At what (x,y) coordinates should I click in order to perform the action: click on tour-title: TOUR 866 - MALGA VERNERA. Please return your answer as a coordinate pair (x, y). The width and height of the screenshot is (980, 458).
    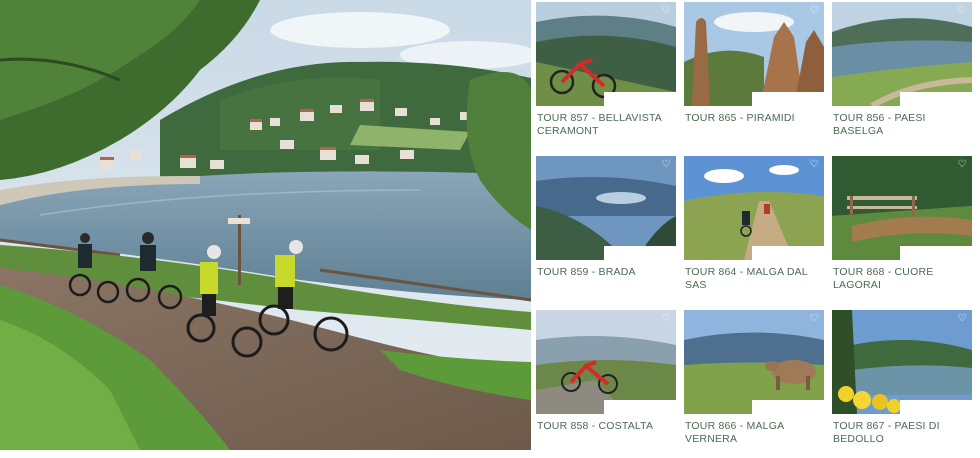
    Looking at the image, I should click on (754, 433).